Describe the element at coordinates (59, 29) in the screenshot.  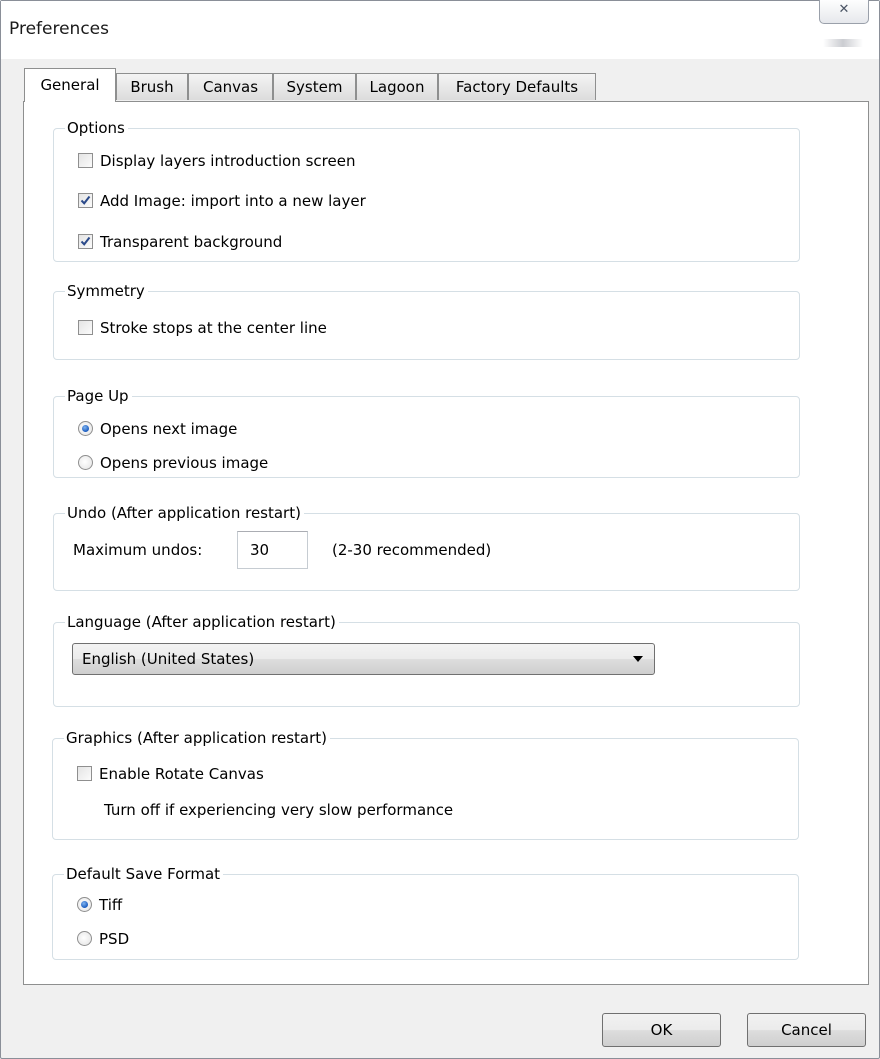
I see `window-title: Preferences` at that location.